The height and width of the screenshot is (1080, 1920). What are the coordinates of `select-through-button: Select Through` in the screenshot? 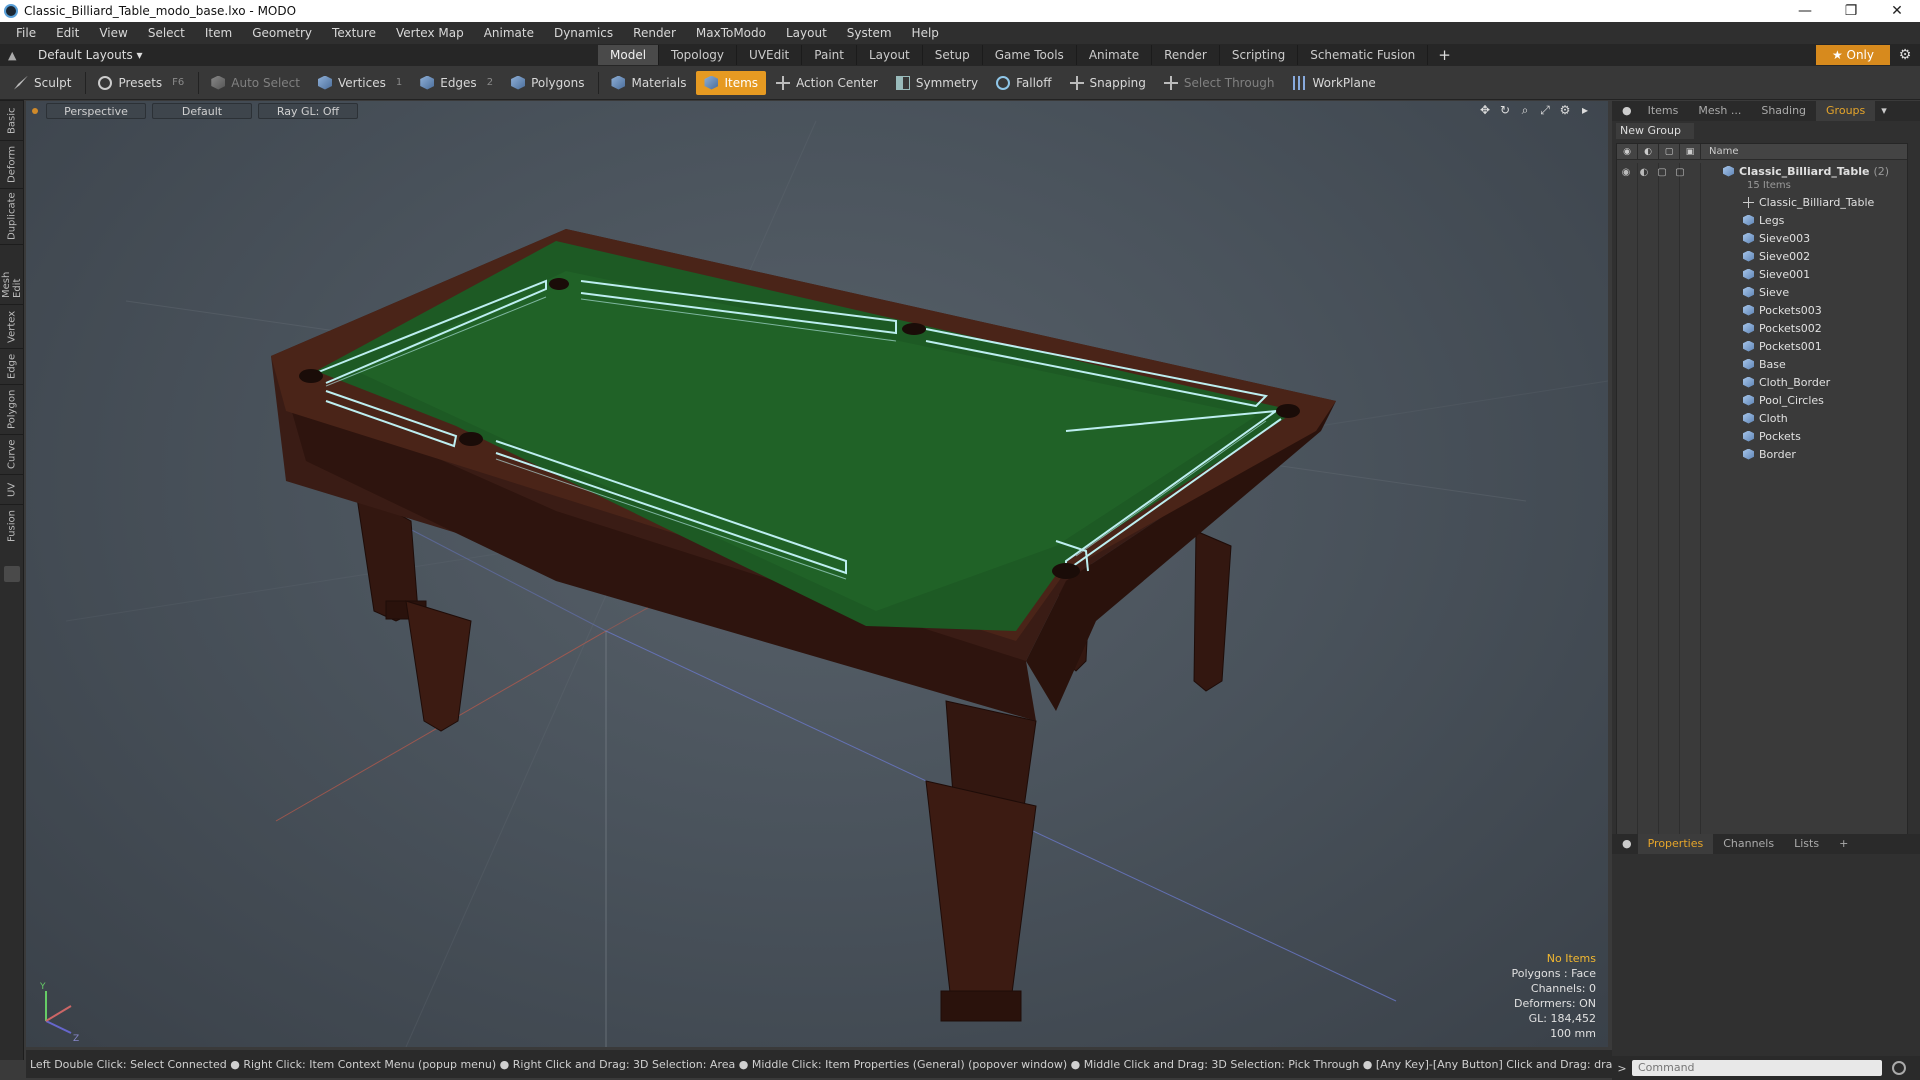 It's located at (1219, 83).